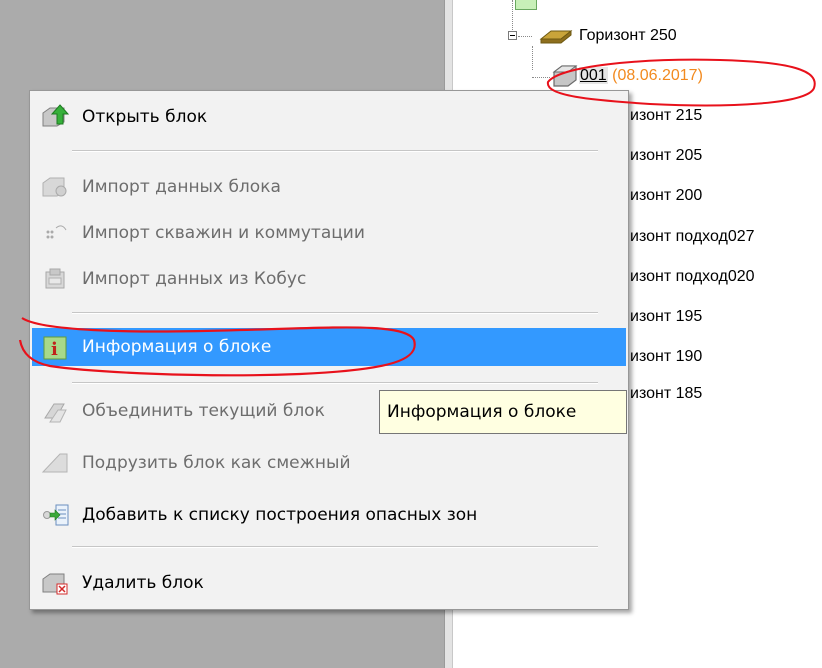 This screenshot has width=822, height=668. I want to click on import-kobus-icon, so click(55, 279).